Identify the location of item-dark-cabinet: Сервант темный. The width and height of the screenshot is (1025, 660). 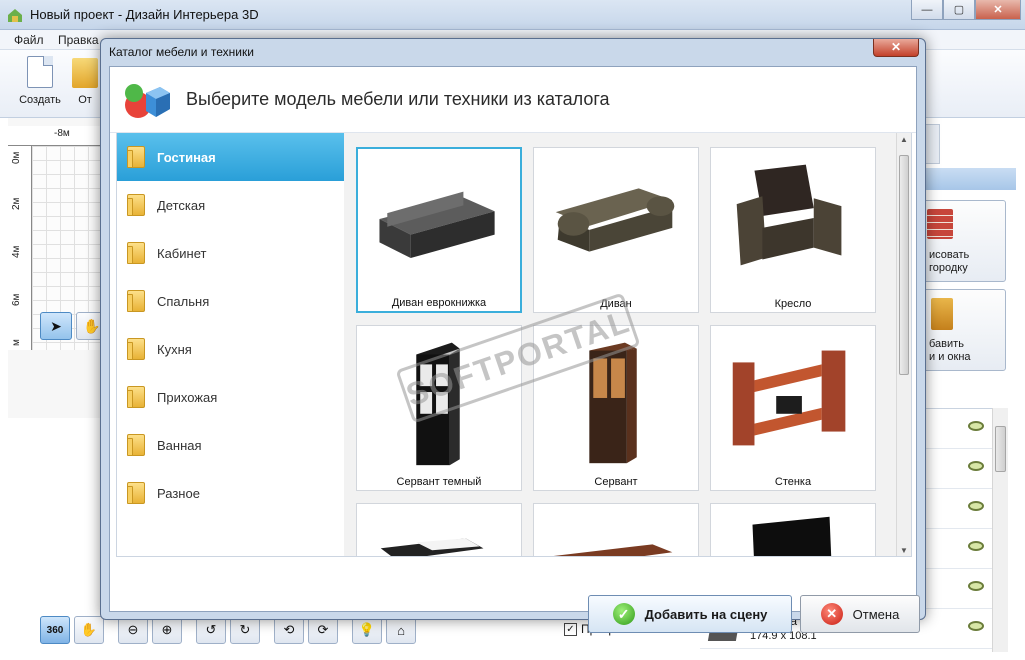
(439, 408).